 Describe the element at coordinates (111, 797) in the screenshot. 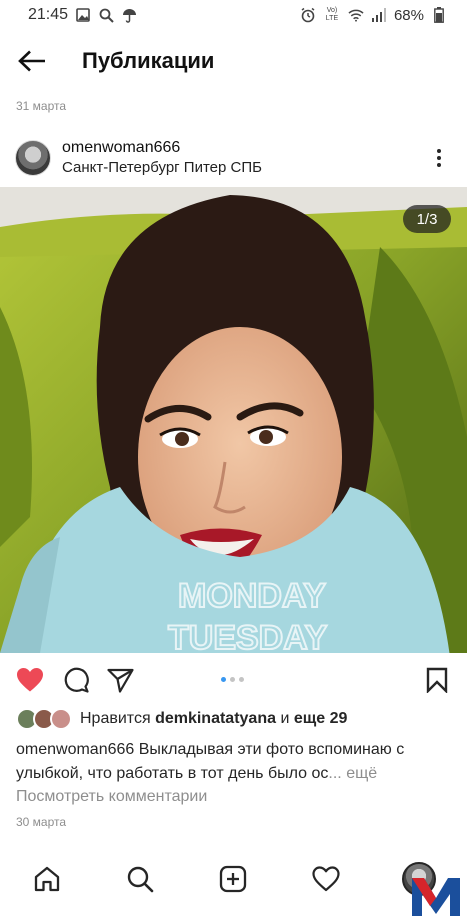

I see `view-comments-link: Посмотреть комментарии` at that location.